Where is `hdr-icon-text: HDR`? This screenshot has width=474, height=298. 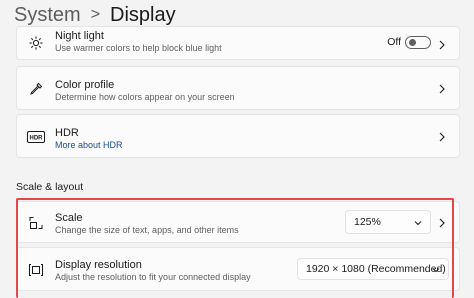 hdr-icon-text: HDR is located at coordinates (37, 139).